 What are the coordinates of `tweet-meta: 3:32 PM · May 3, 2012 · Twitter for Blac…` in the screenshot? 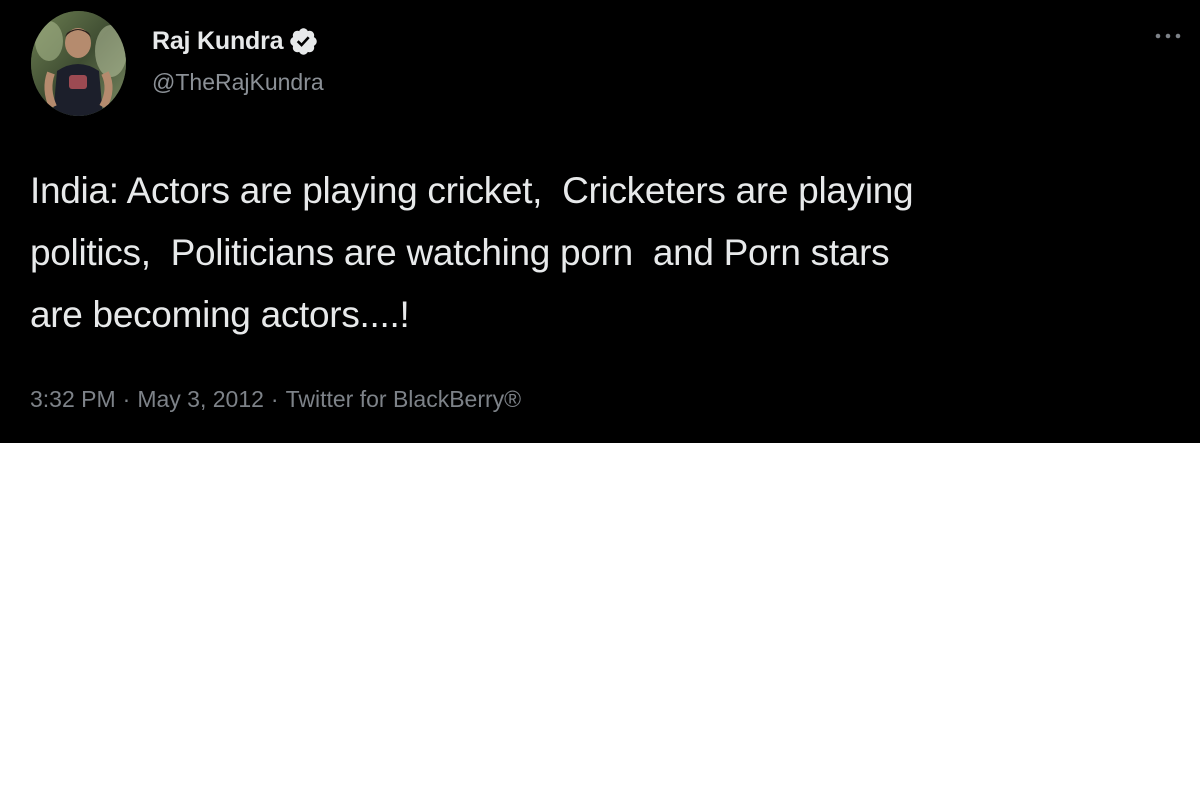 It's located at (275, 399).